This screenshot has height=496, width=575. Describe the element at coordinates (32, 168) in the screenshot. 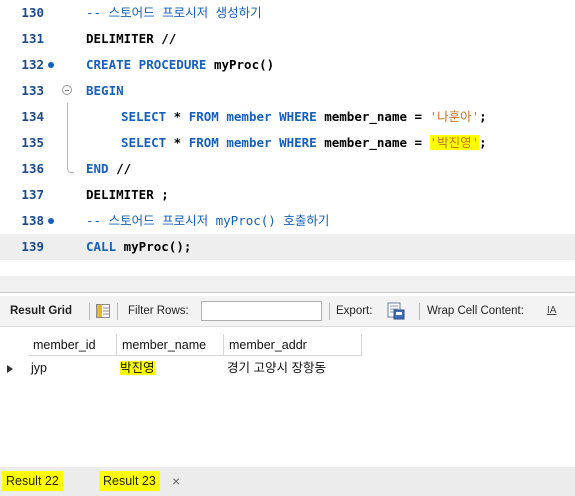

I see `line-number: 136` at that location.